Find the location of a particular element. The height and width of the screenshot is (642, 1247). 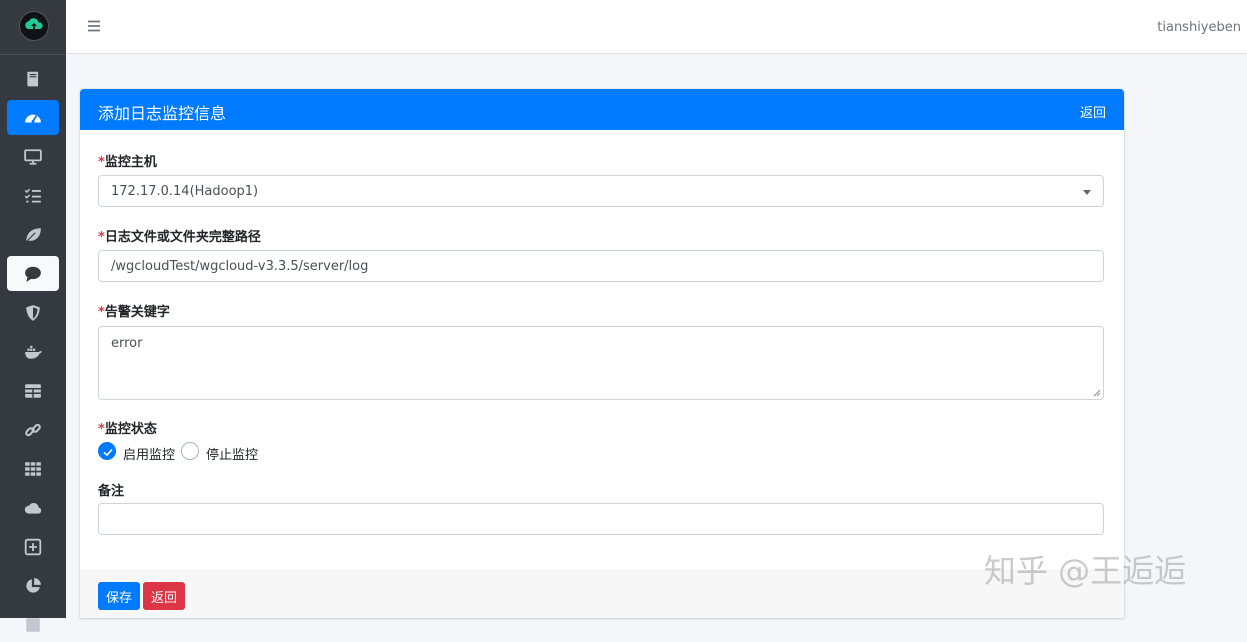

table-icon is located at coordinates (33, 390).